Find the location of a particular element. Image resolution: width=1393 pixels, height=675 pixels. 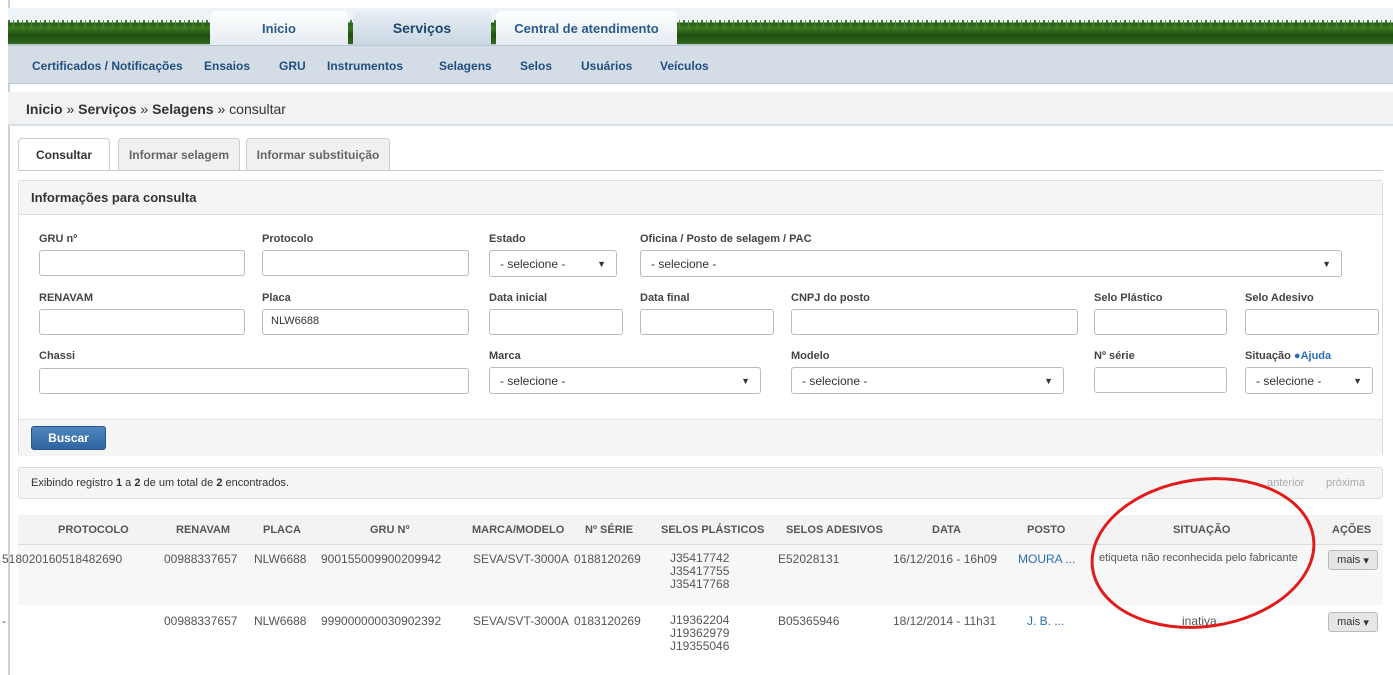

subnav-ensaios: Ensaios is located at coordinates (227, 66).